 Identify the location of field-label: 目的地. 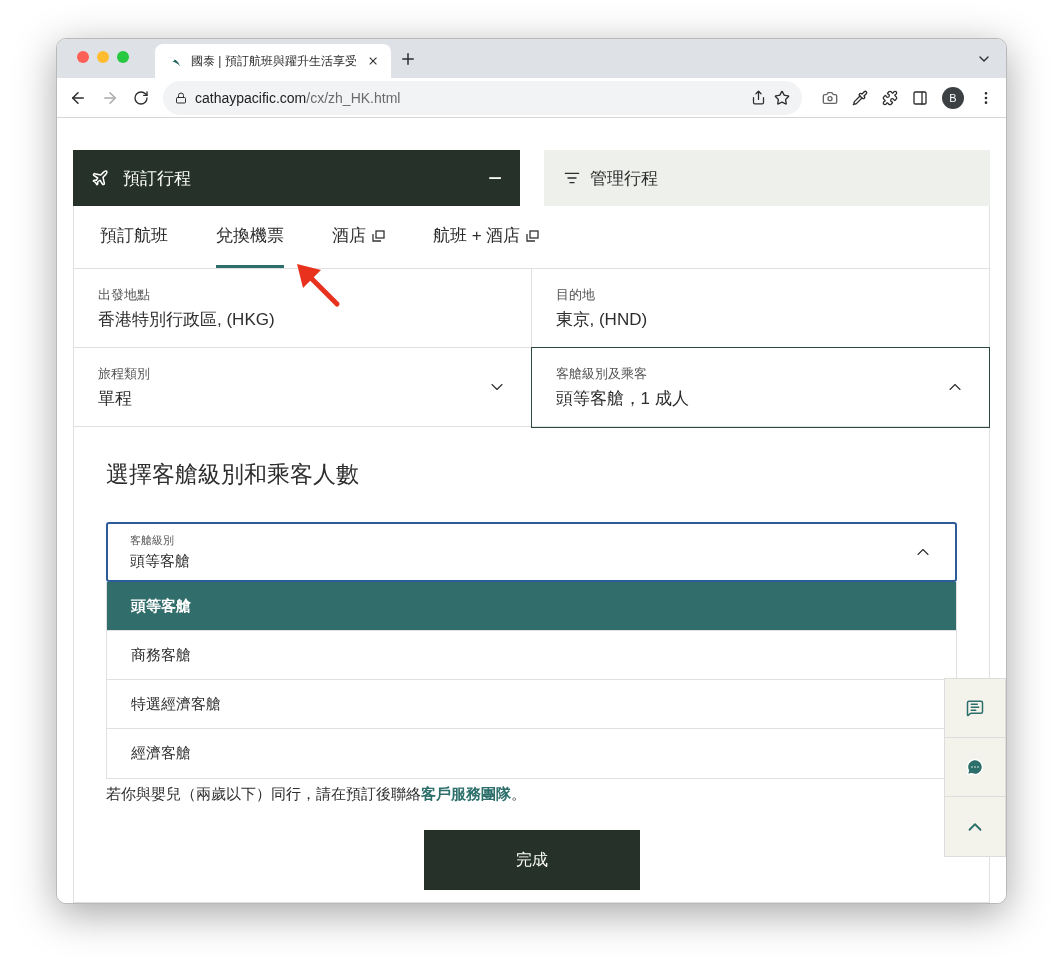
(575, 294).